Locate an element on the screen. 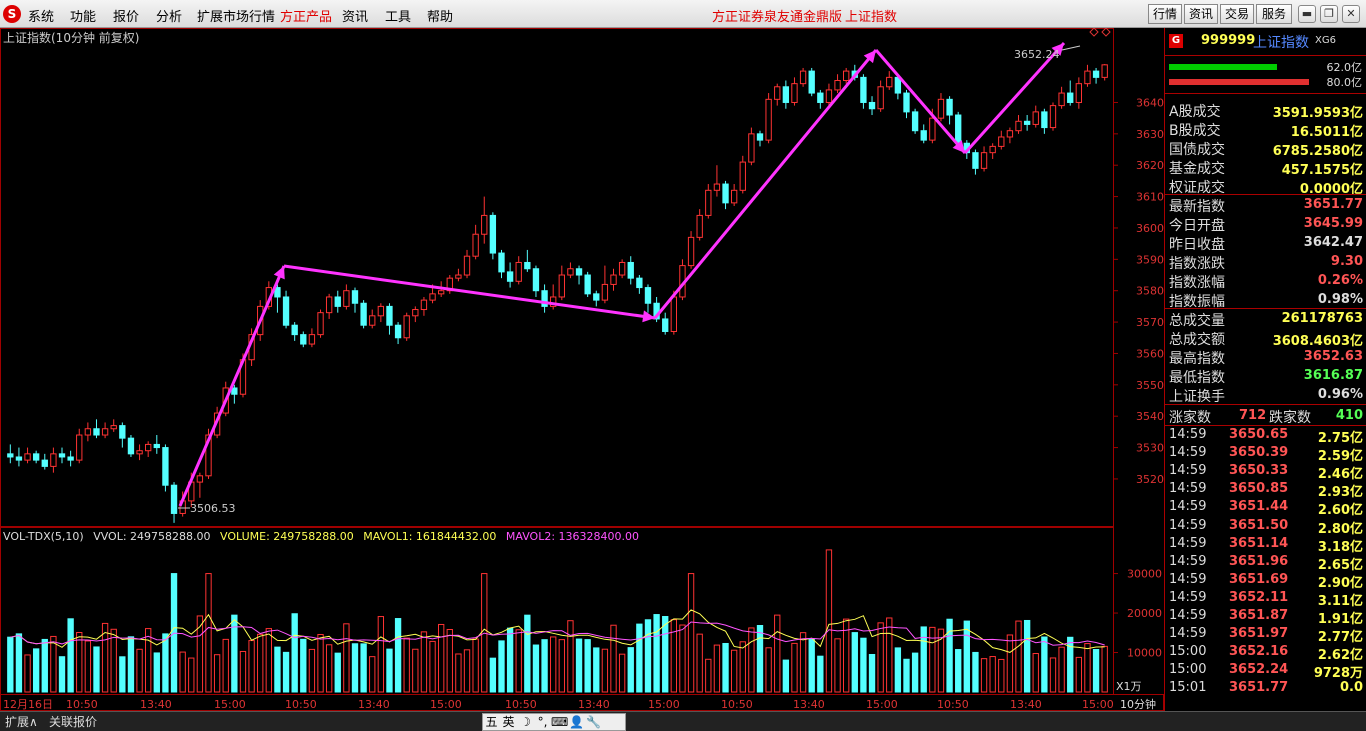 Image resolution: width=1366 pixels, height=731 pixels. stat-value: 3645.99 is located at coordinates (1333, 223).